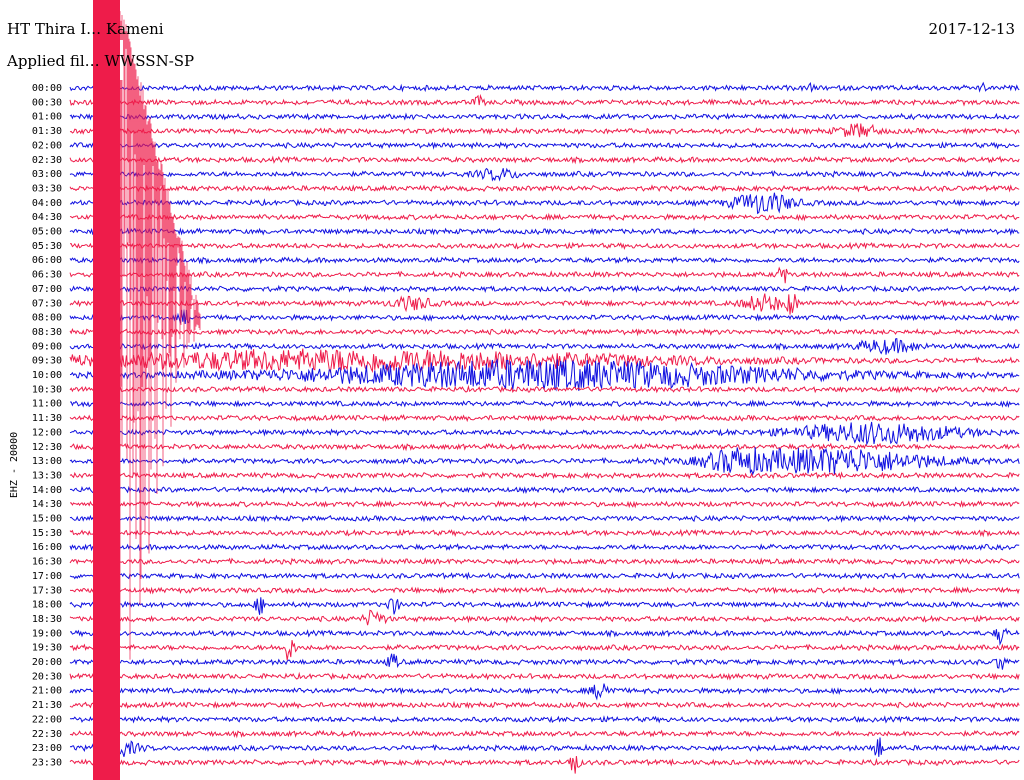 Image resolution: width=1024 pixels, height=780 pixels. What do you see at coordinates (85, 29) in the screenshot?
I see `station-title: HT Thira I… Kameni` at bounding box center [85, 29].